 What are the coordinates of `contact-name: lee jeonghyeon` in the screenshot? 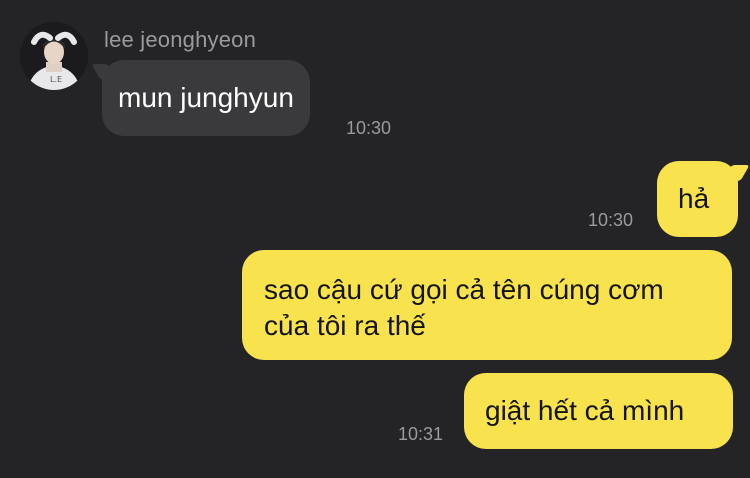 It's located at (180, 39).